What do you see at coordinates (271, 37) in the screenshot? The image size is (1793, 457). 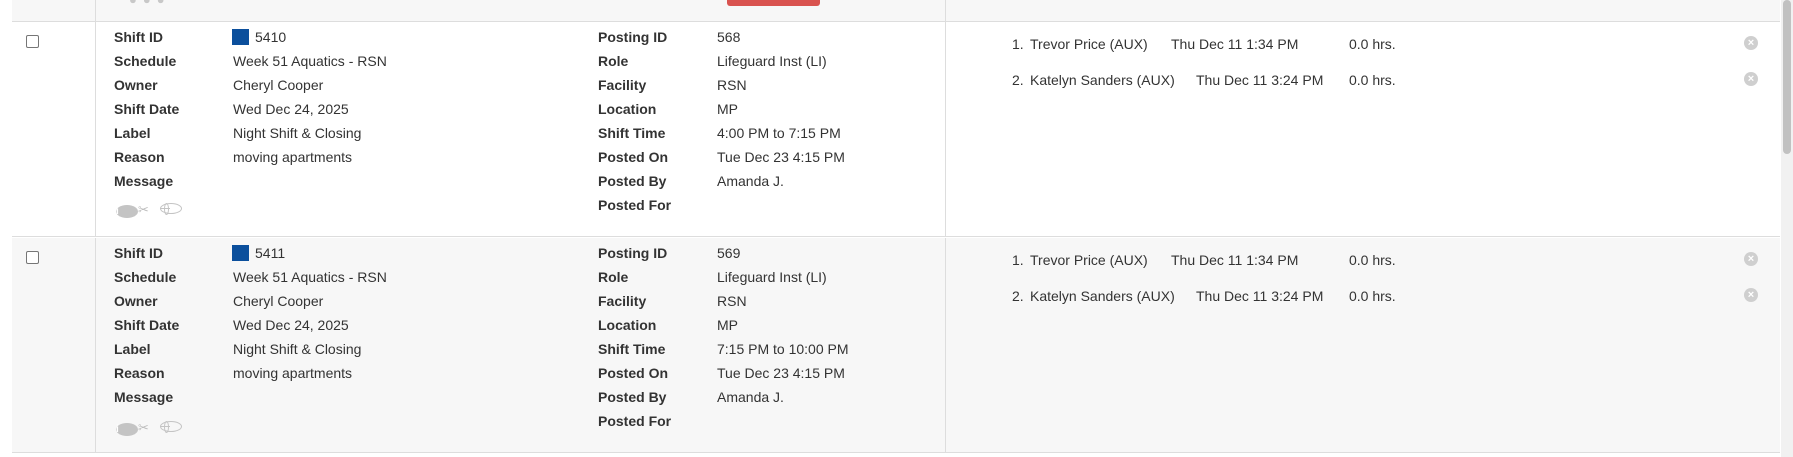 I see `shift-id-value: 5410` at bounding box center [271, 37].